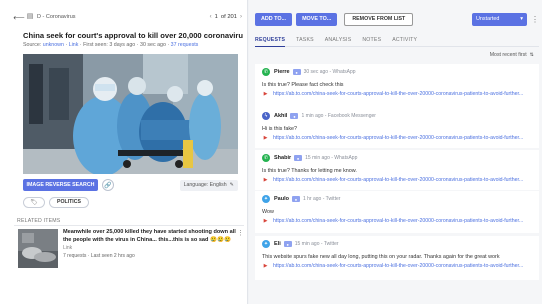 The width and height of the screenshot is (542, 304). What do you see at coordinates (208, 185) in the screenshot?
I see `language-selector: Language: English ✎` at bounding box center [208, 185].